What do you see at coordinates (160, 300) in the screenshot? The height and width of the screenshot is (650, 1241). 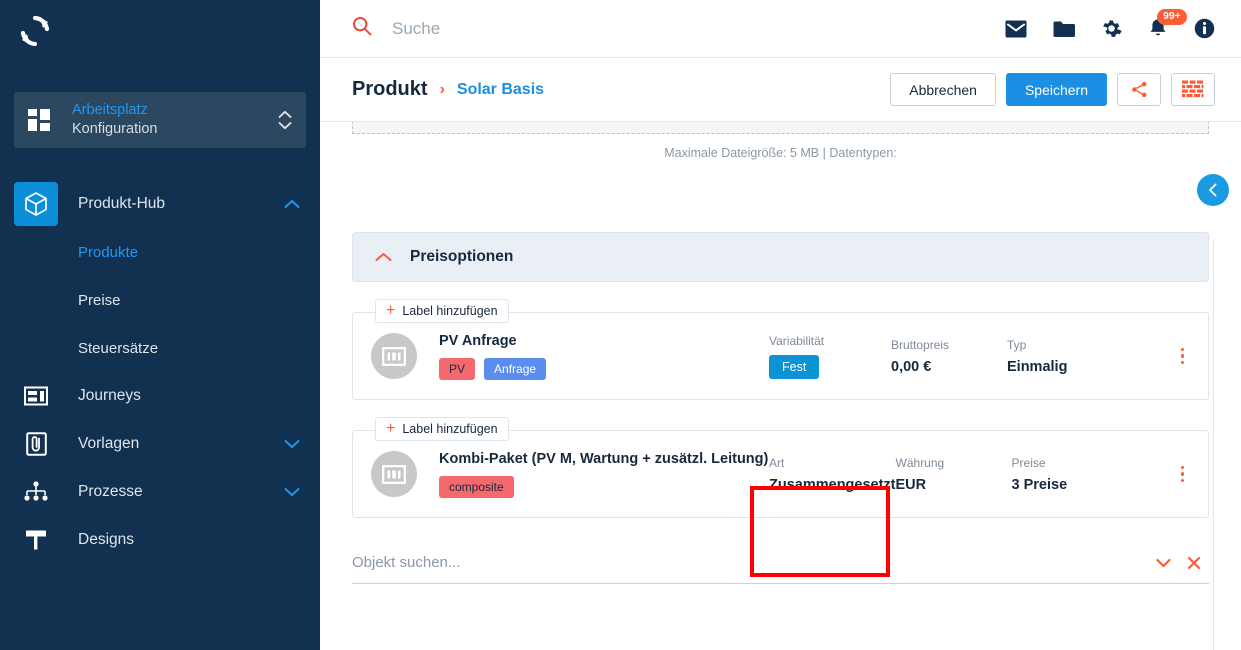 I see `sidebar-item-preise: Preise` at bounding box center [160, 300].